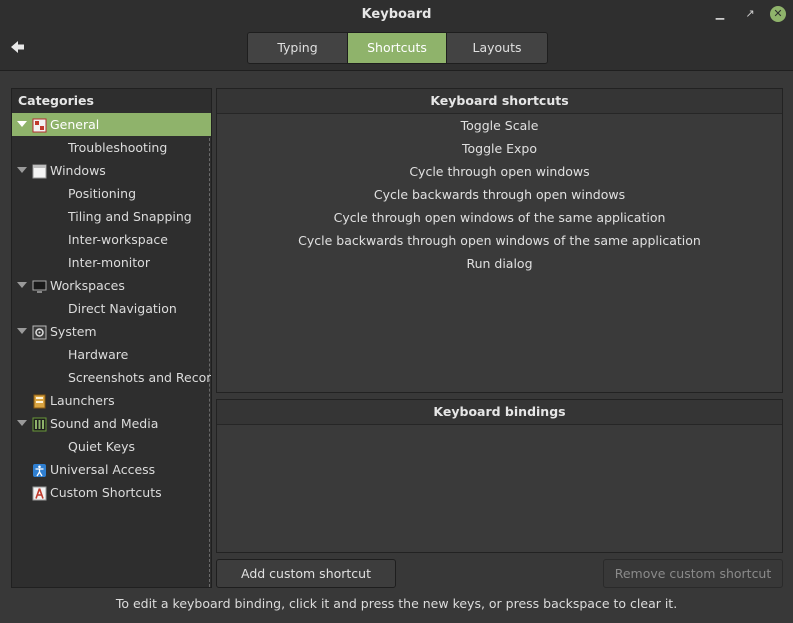 Image resolution: width=793 pixels, height=623 pixels. What do you see at coordinates (39, 424) in the screenshot?
I see `sound-media-icon` at bounding box center [39, 424].